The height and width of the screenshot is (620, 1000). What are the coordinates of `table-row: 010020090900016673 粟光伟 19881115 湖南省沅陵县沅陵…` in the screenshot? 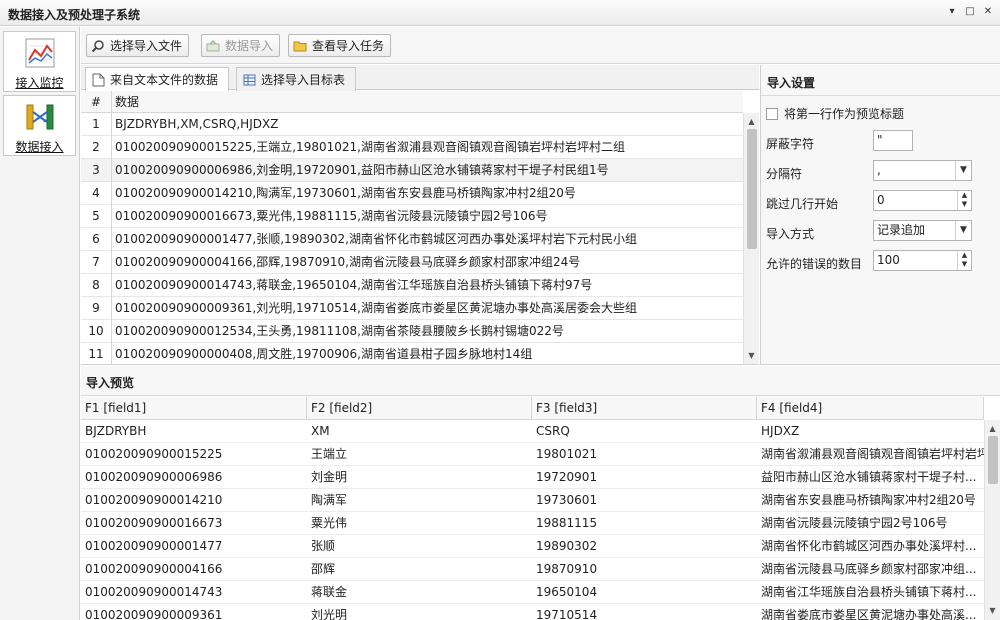 It's located at (532, 523).